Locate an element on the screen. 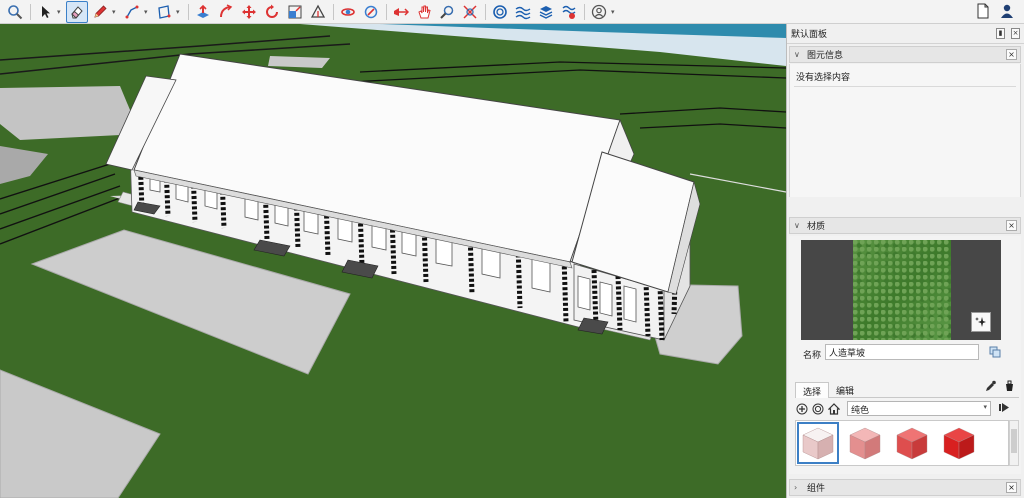 The image size is (1024, 498). extension-tool-button is located at coordinates (569, 12).